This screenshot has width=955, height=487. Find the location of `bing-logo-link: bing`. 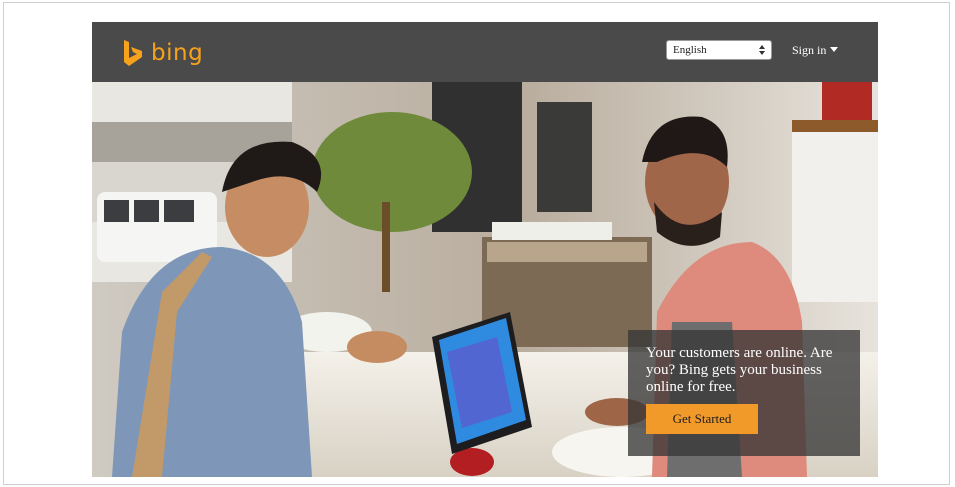

bing-logo-link: bing is located at coordinates (162, 53).